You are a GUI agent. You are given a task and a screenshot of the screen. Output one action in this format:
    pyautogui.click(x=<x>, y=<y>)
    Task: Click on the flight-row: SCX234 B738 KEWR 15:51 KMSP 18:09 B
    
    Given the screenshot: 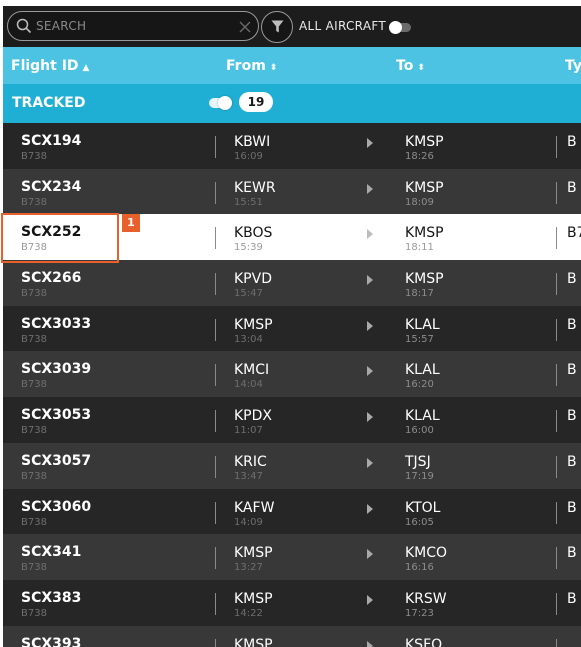 What is the action you would take?
    pyautogui.click(x=292, y=191)
    